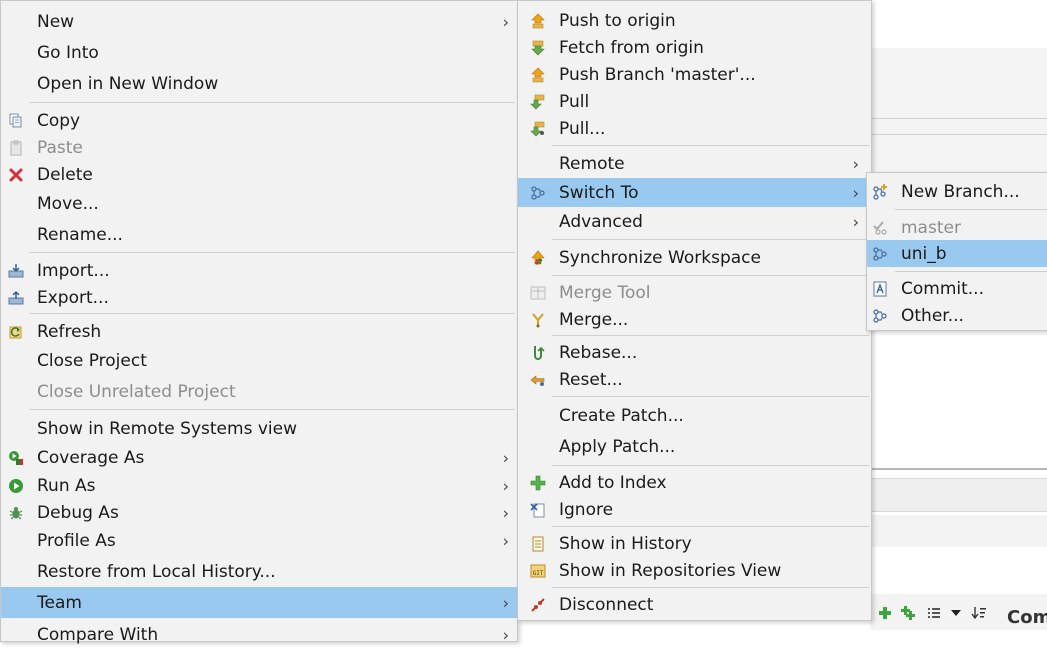 This screenshot has height=650, width=1047. Describe the element at coordinates (259, 391) in the screenshot. I see `menu-item-close-unrelated-project: Close Unrelated Project` at that location.